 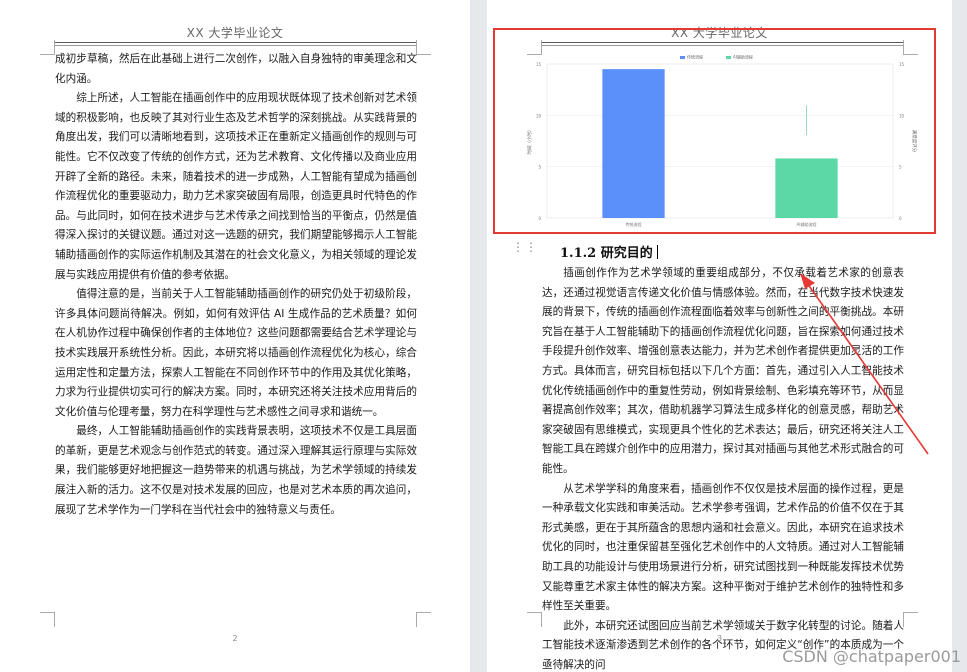 What do you see at coordinates (235, 638) in the screenshot?
I see `page-number: 2` at bounding box center [235, 638].